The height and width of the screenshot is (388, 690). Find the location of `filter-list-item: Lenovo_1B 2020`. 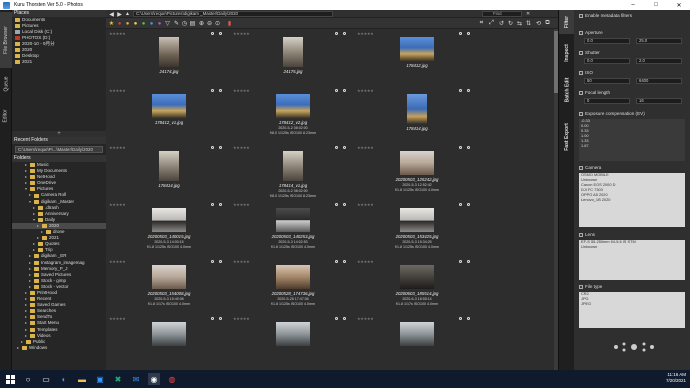

filter-list-item: Lenovo_1B 2020 is located at coordinates (633, 200).